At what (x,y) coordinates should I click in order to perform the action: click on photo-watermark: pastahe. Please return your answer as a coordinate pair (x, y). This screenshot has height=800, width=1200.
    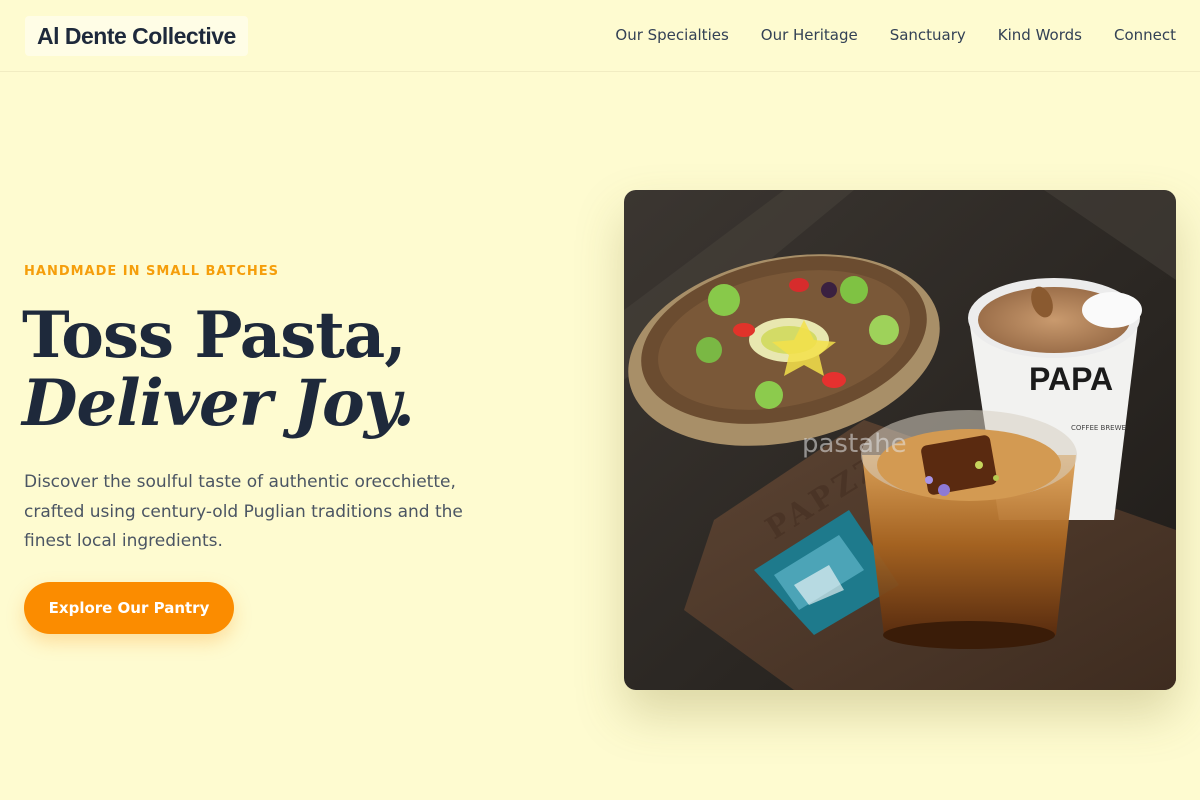
    Looking at the image, I should click on (854, 444).